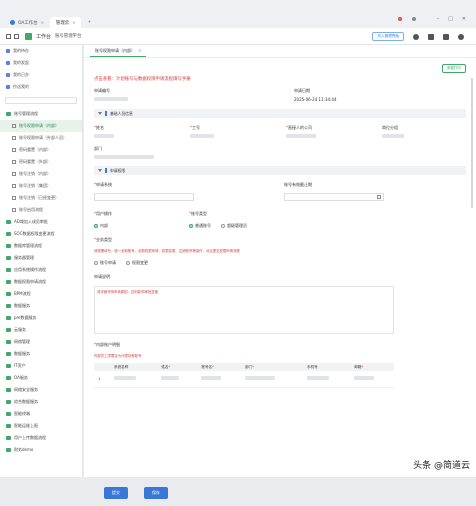 Image resolution: width=476 pixels, height=506 pixels. What do you see at coordinates (41, 450) in the screenshot?
I see `sidebar-group-item: 财务demo` at bounding box center [41, 450].